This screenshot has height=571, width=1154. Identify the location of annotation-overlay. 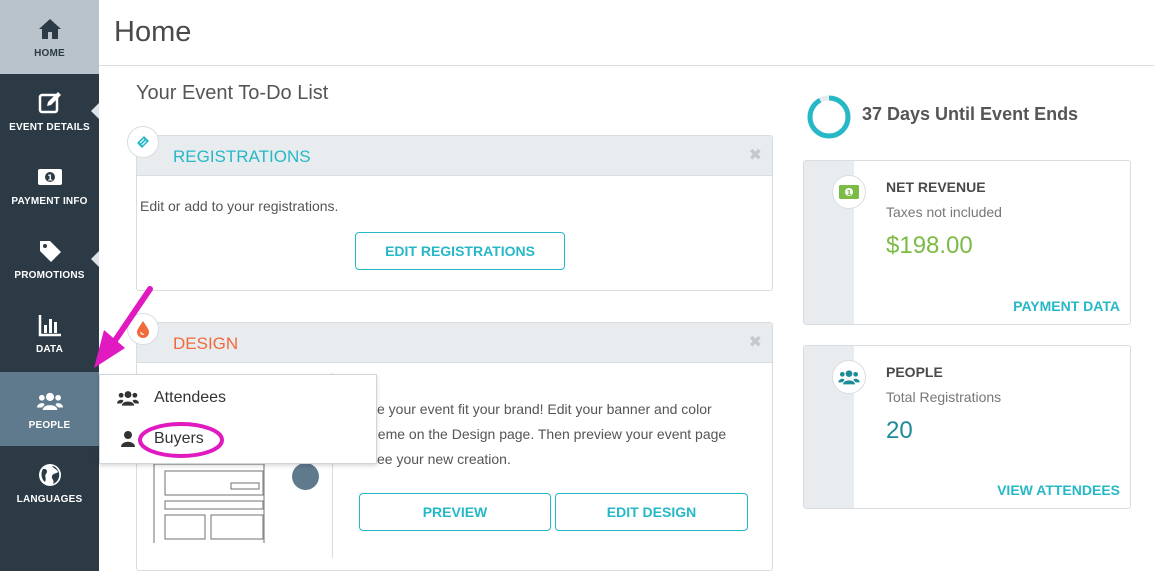
(159, 372).